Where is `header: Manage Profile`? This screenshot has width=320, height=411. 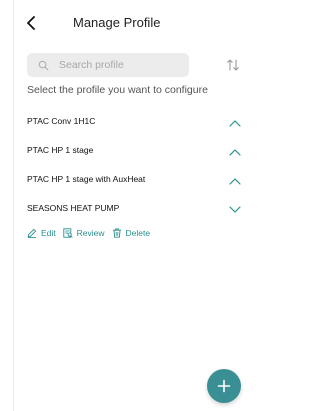 header: Manage Profile is located at coordinates (124, 23).